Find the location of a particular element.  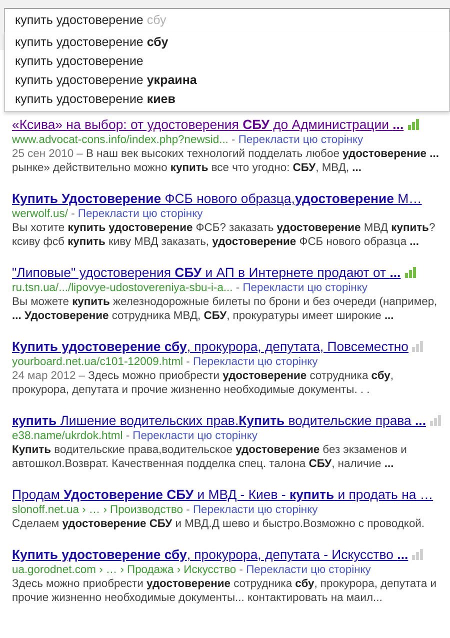

result-url: slonoff.net.ua › … › Производство is located at coordinates (97, 510).